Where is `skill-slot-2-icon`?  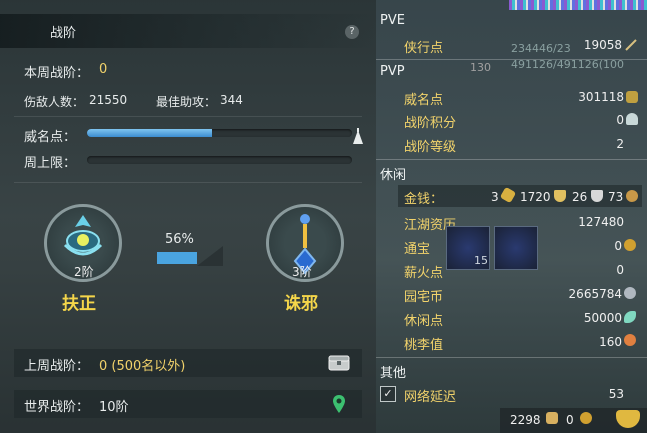 skill-slot-2-icon is located at coordinates (516, 248).